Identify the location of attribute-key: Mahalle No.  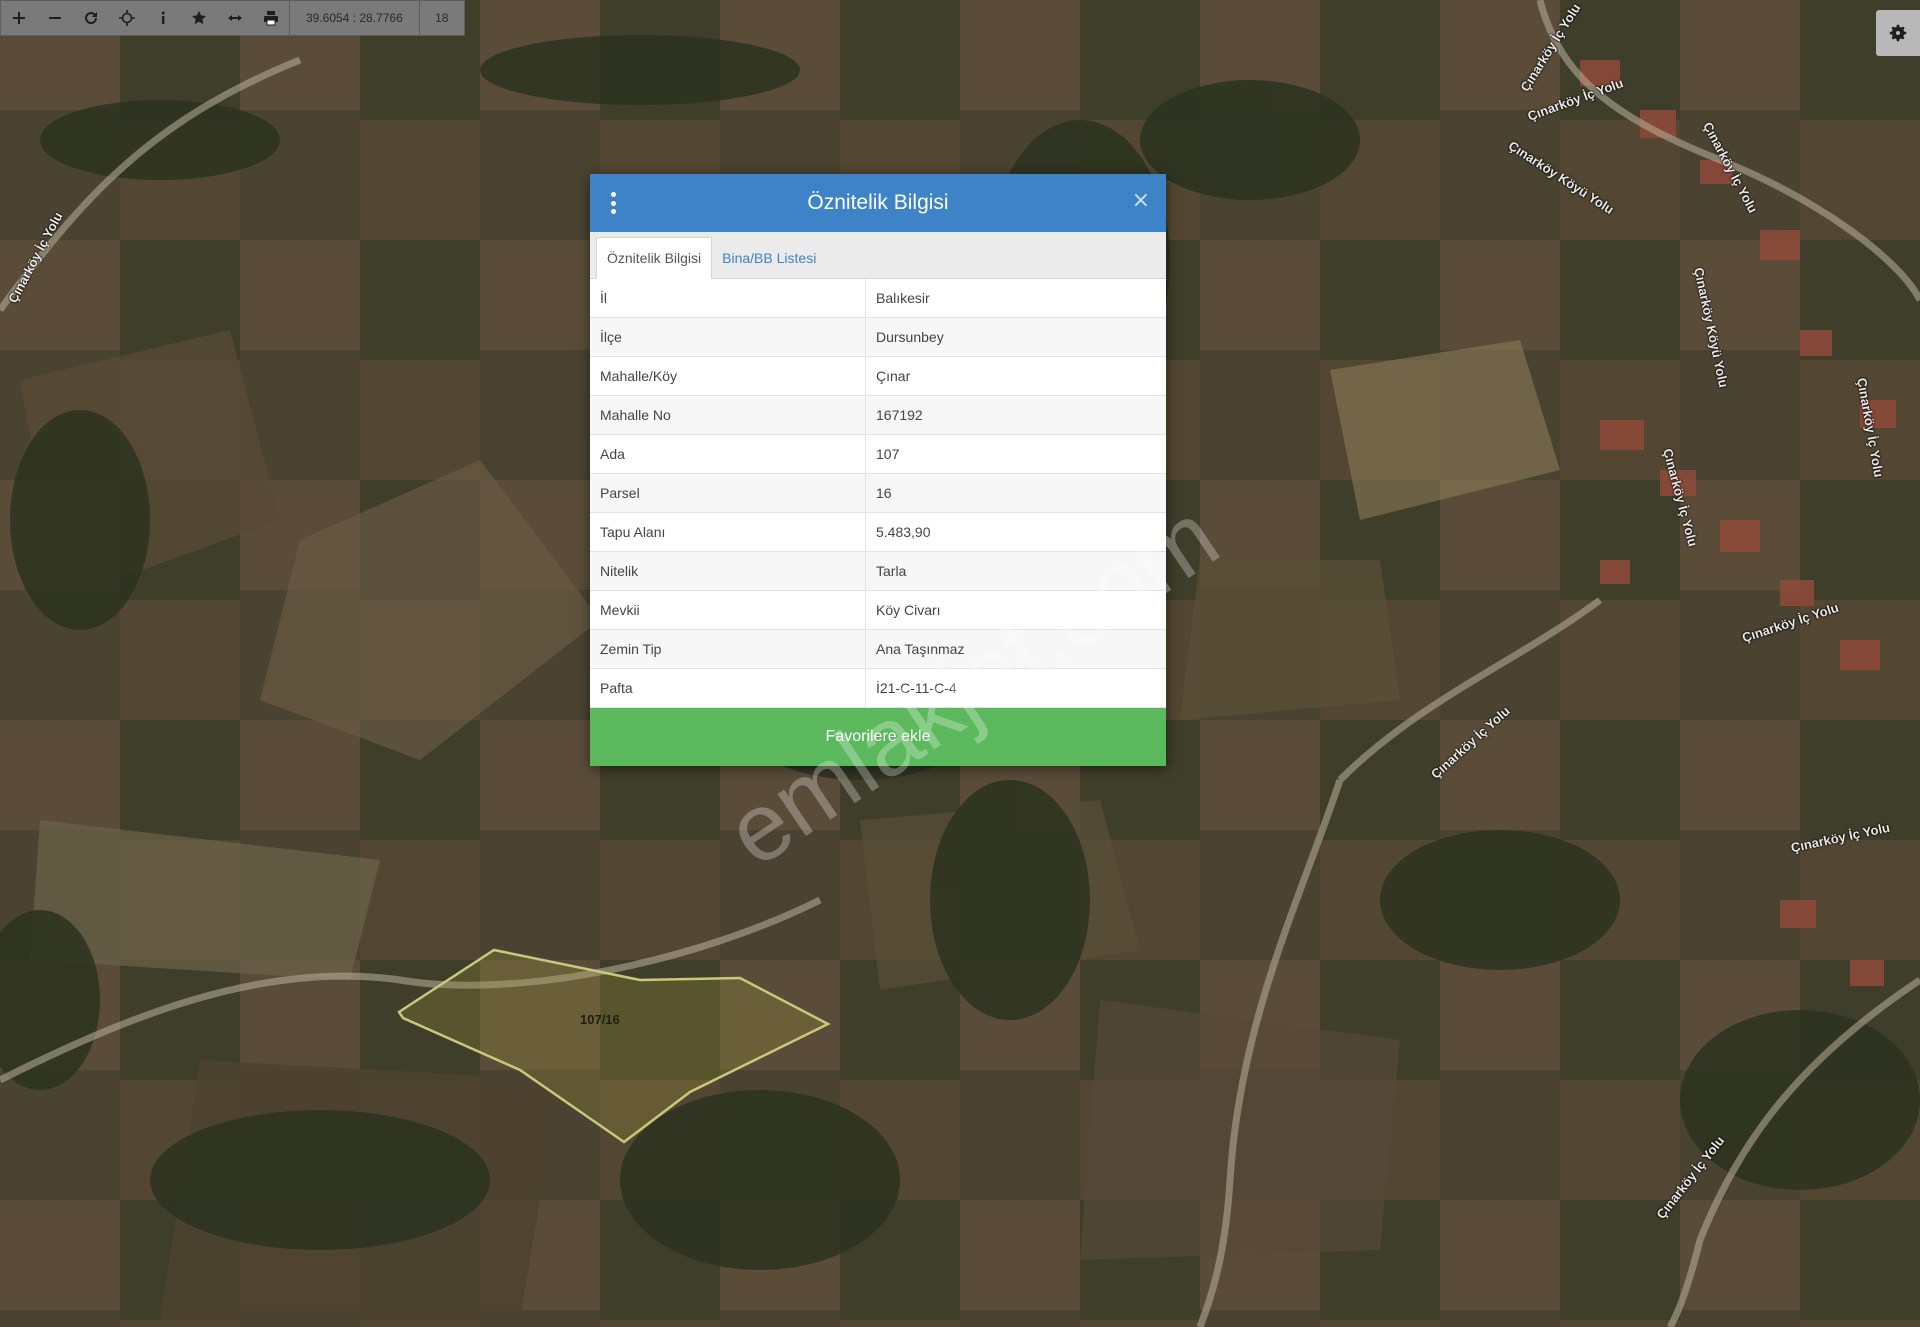
(728, 415).